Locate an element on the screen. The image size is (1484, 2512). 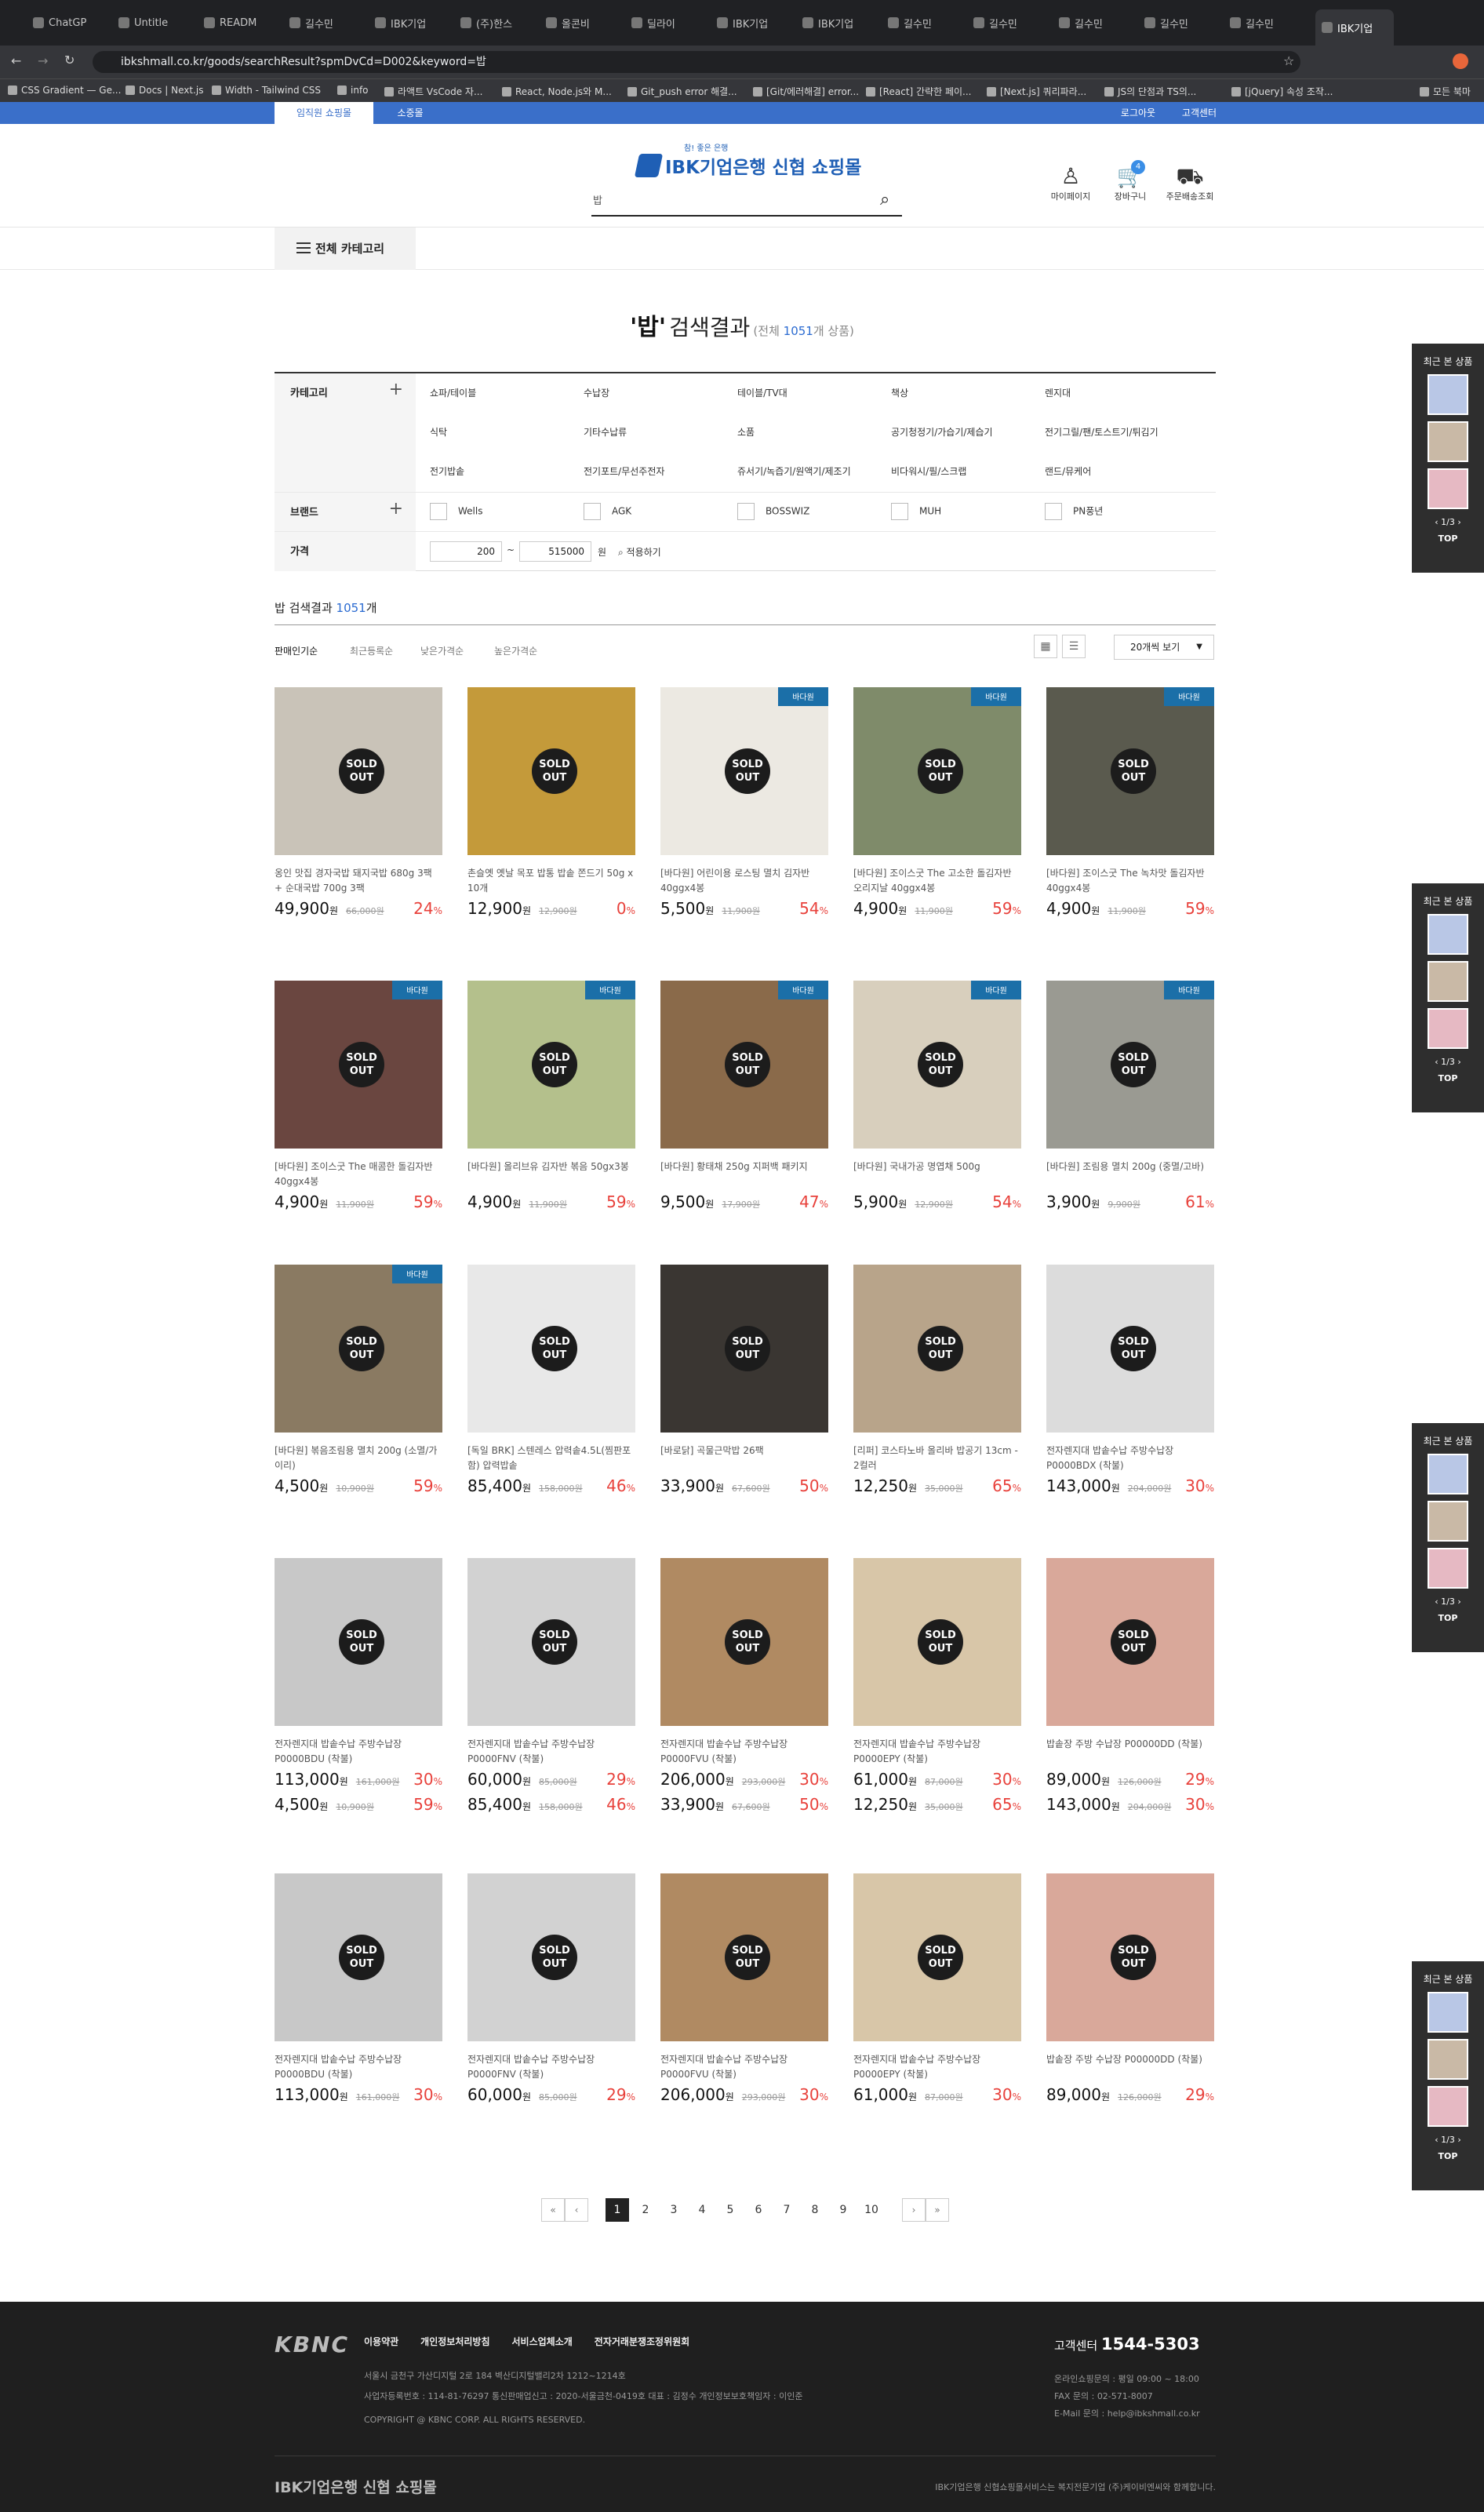
category-filter-item: 비다워시/필/스크랩 is located at coordinates (928, 471).